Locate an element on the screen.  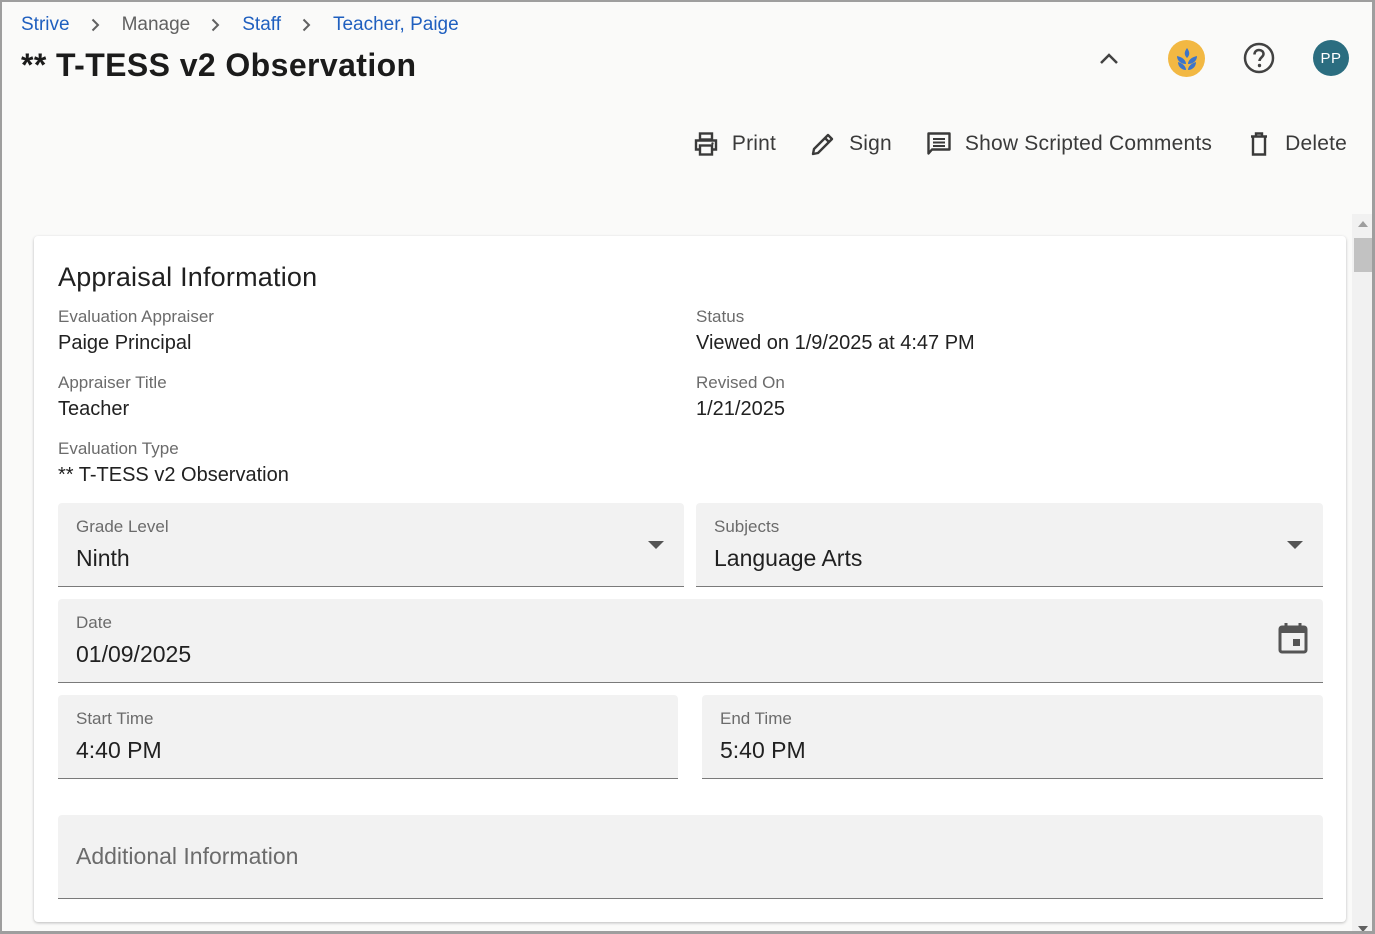
breadcrumb-strive: Strive is located at coordinates (45, 25).